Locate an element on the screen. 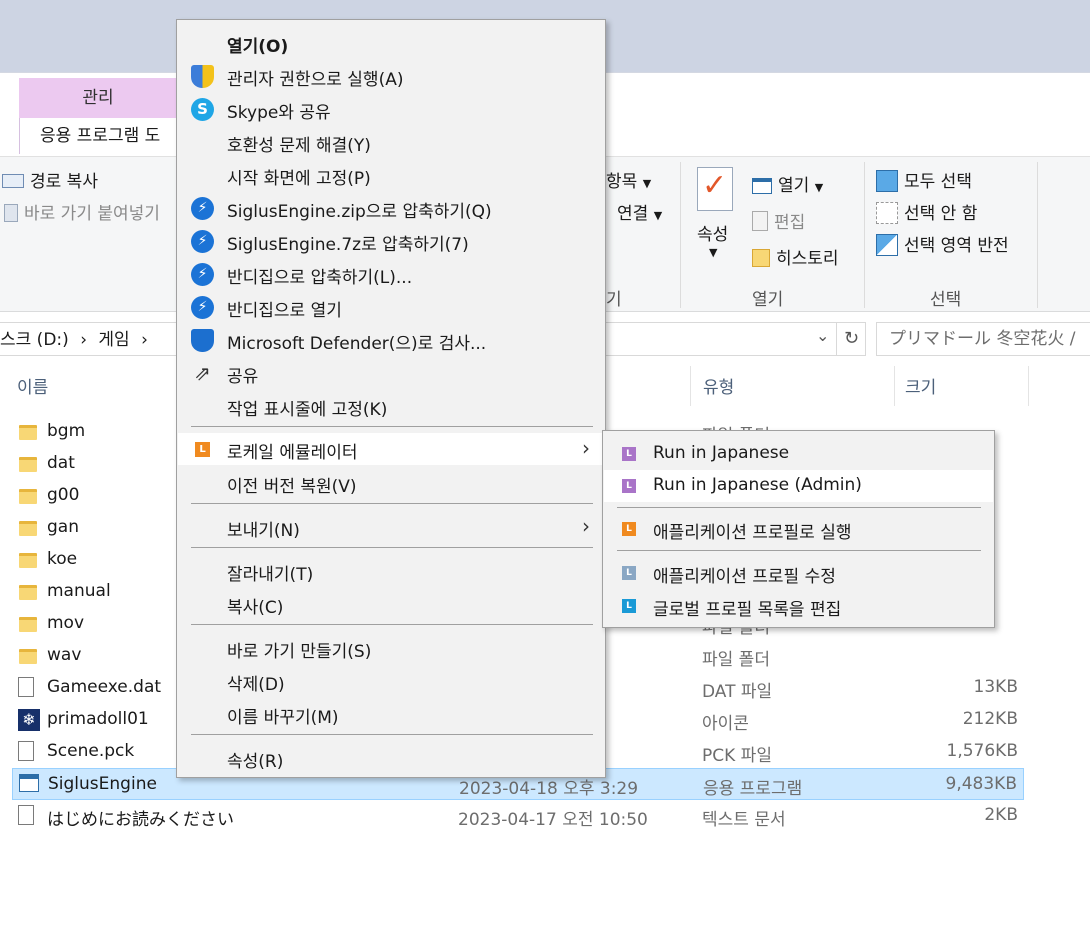 The height and width of the screenshot is (941, 1090). menu-item-cut: 잘라내기(T) is located at coordinates (391, 571).